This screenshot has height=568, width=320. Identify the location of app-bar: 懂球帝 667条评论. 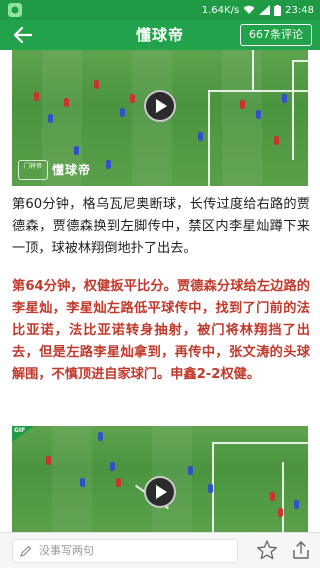
(160, 35).